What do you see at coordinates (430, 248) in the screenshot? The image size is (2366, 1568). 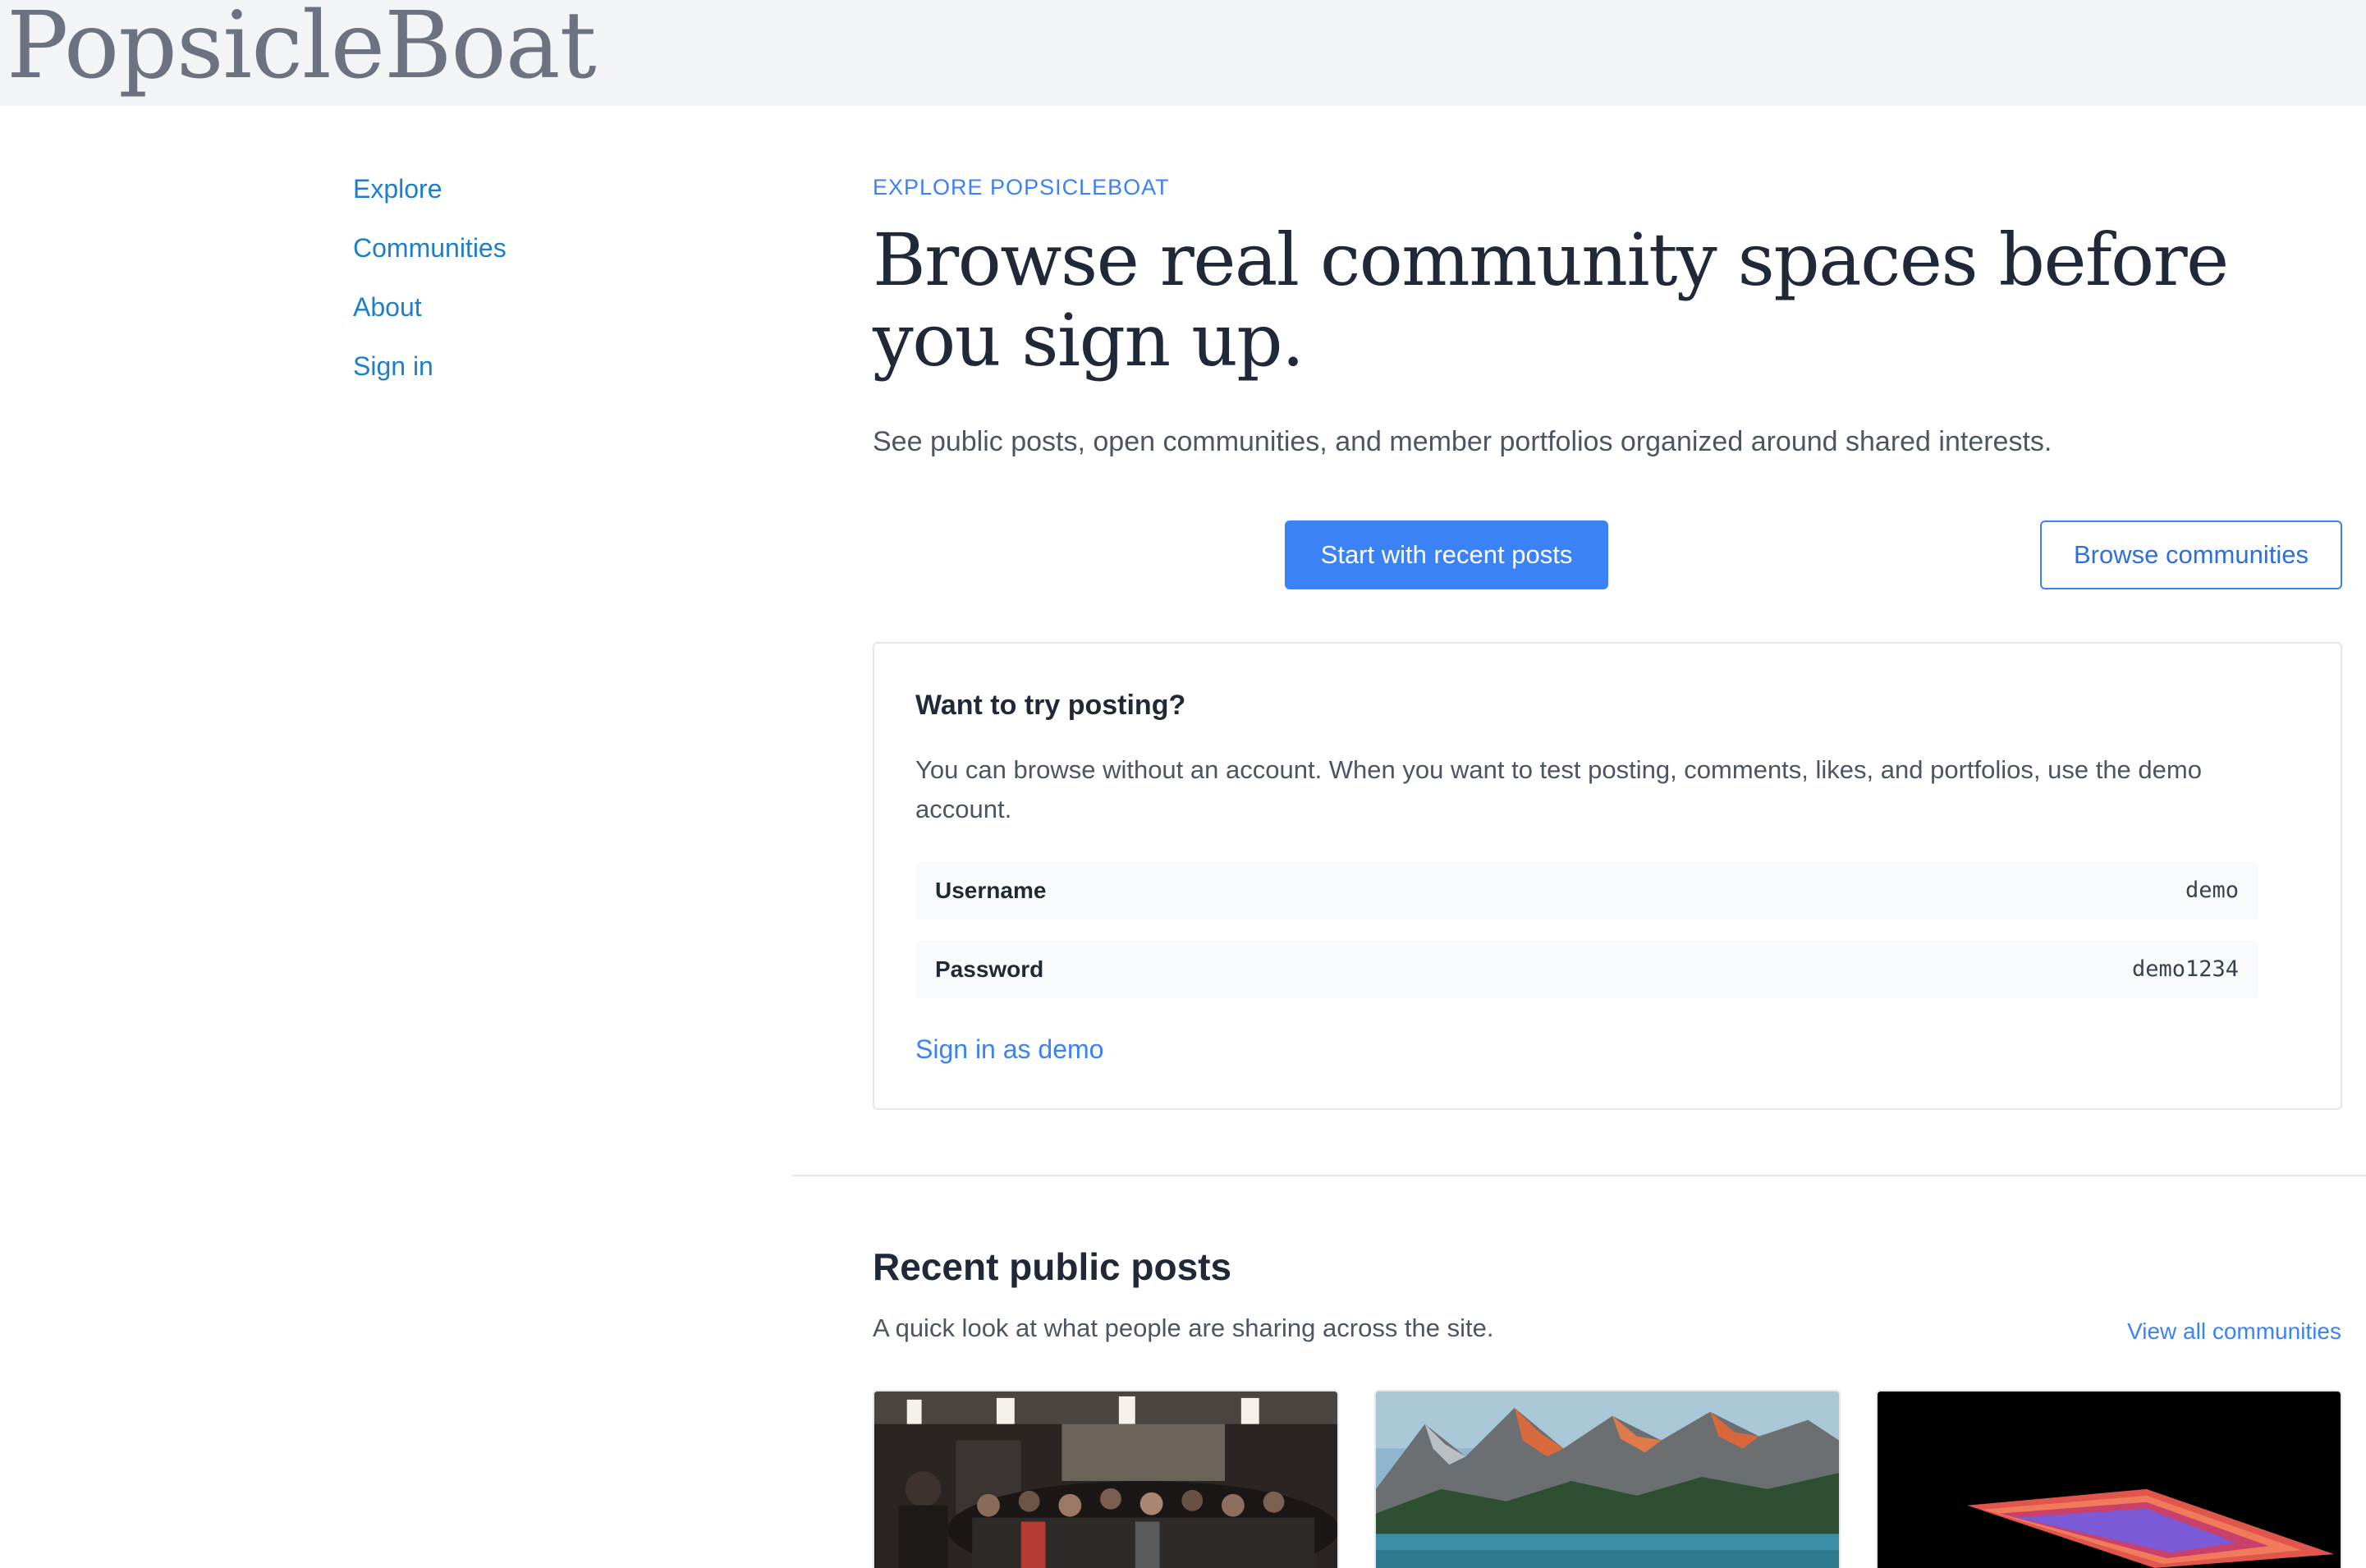 I see `sidebar-item-communities: Communities` at bounding box center [430, 248].